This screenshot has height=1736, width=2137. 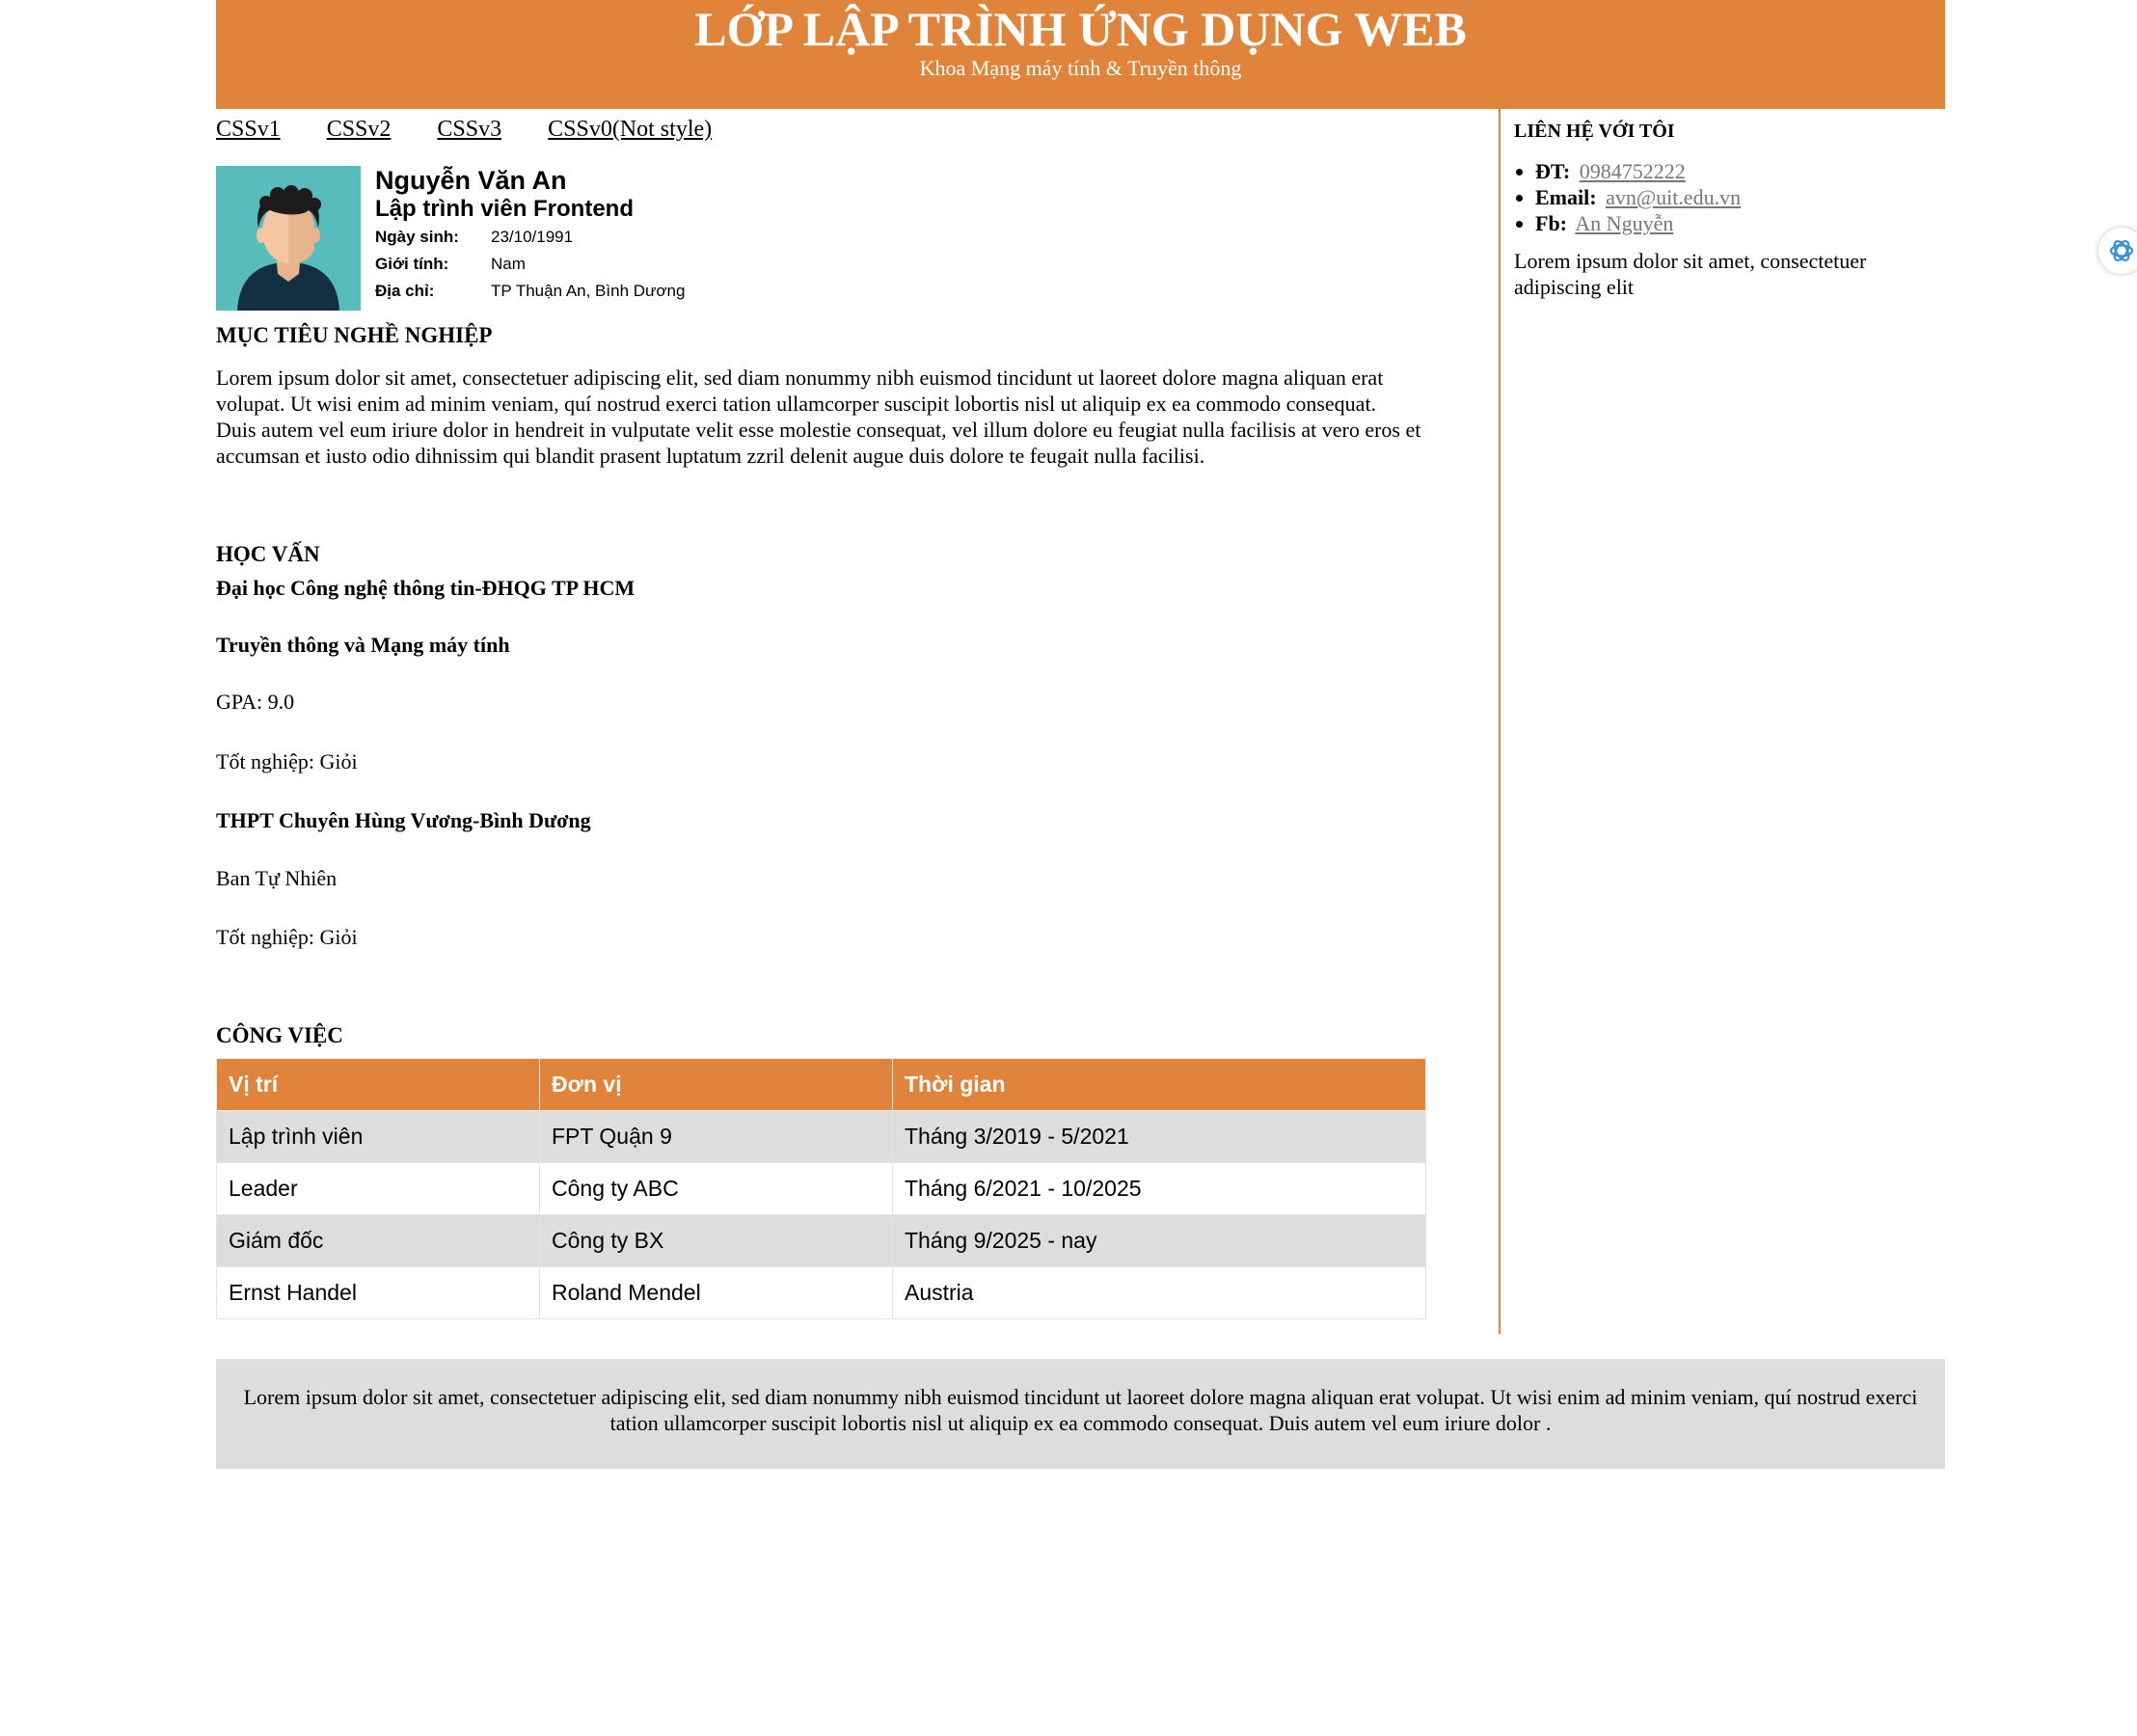 What do you see at coordinates (2117, 251) in the screenshot?
I see `assistant-logo-icon` at bounding box center [2117, 251].